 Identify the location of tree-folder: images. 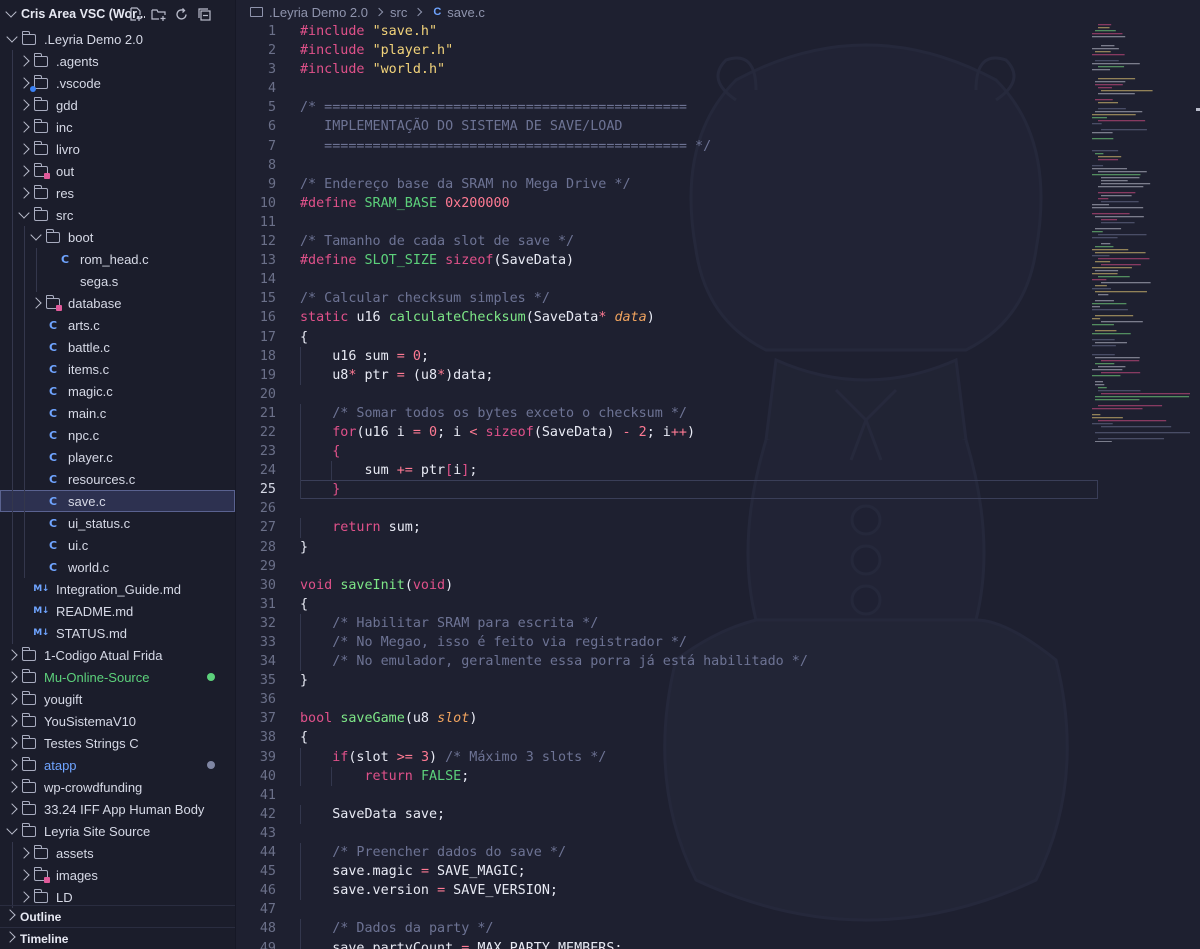
(117, 875).